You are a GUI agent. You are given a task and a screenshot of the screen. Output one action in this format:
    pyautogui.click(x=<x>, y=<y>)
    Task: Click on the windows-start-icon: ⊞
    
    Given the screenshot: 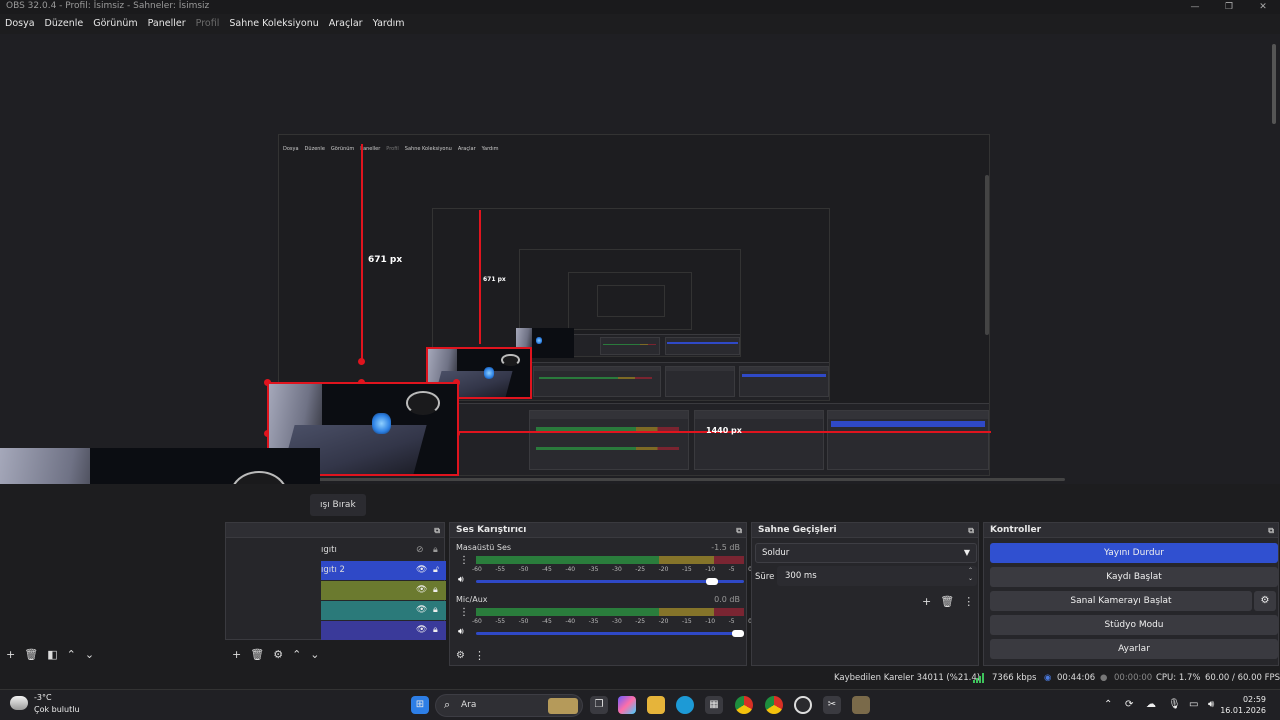 What is the action you would take?
    pyautogui.click(x=420, y=705)
    